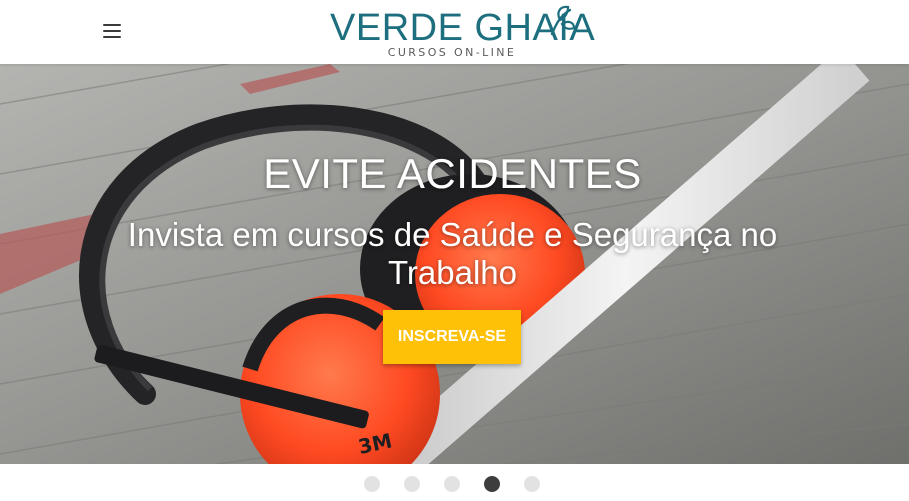  What do you see at coordinates (112, 31) in the screenshot?
I see `hamburger-menu-icon` at bounding box center [112, 31].